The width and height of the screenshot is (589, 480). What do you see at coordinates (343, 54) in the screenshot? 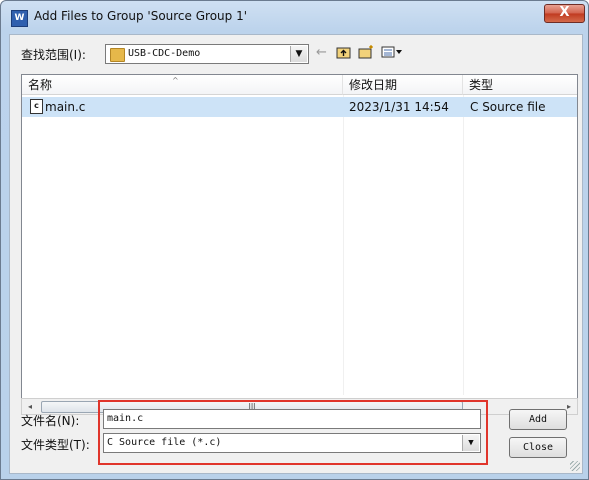
I see `up-folder-icon` at bounding box center [343, 54].